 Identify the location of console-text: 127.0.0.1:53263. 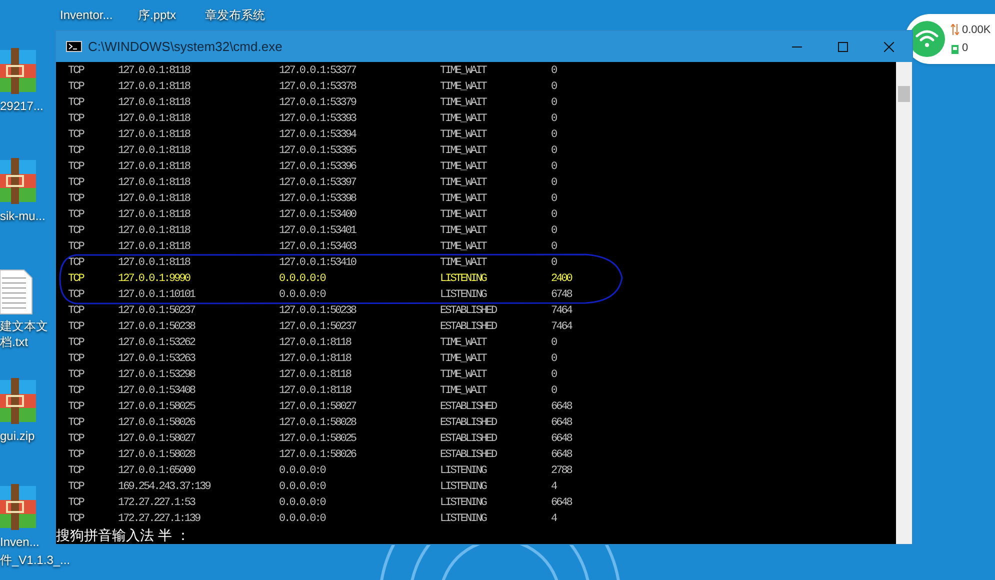
(157, 359).